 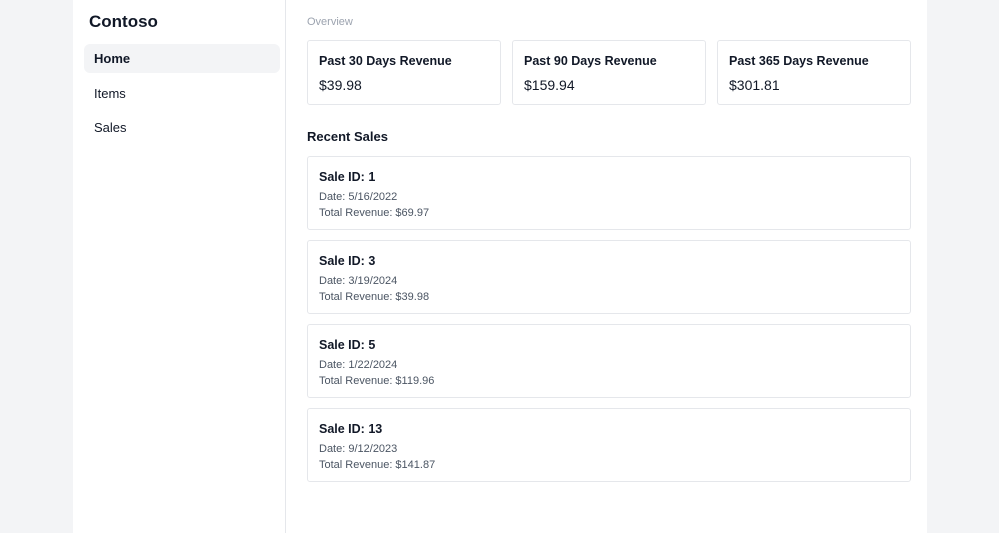 I want to click on stat-title: Past 365 Days Revenue, so click(x=799, y=61).